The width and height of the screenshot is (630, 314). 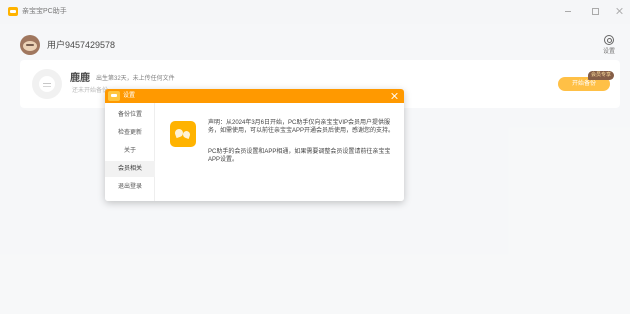 What do you see at coordinates (568, 11) in the screenshot?
I see `minimize-icon` at bounding box center [568, 11].